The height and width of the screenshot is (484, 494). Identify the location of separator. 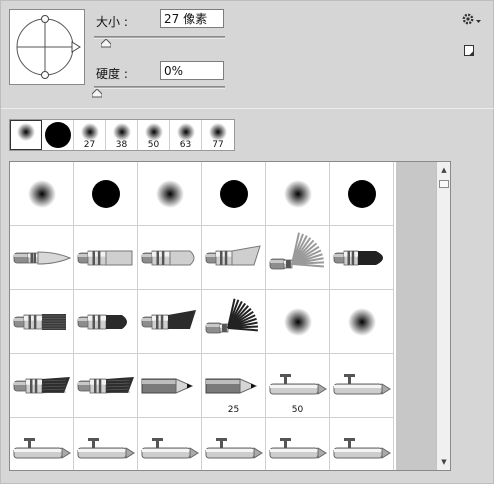
(247, 108).